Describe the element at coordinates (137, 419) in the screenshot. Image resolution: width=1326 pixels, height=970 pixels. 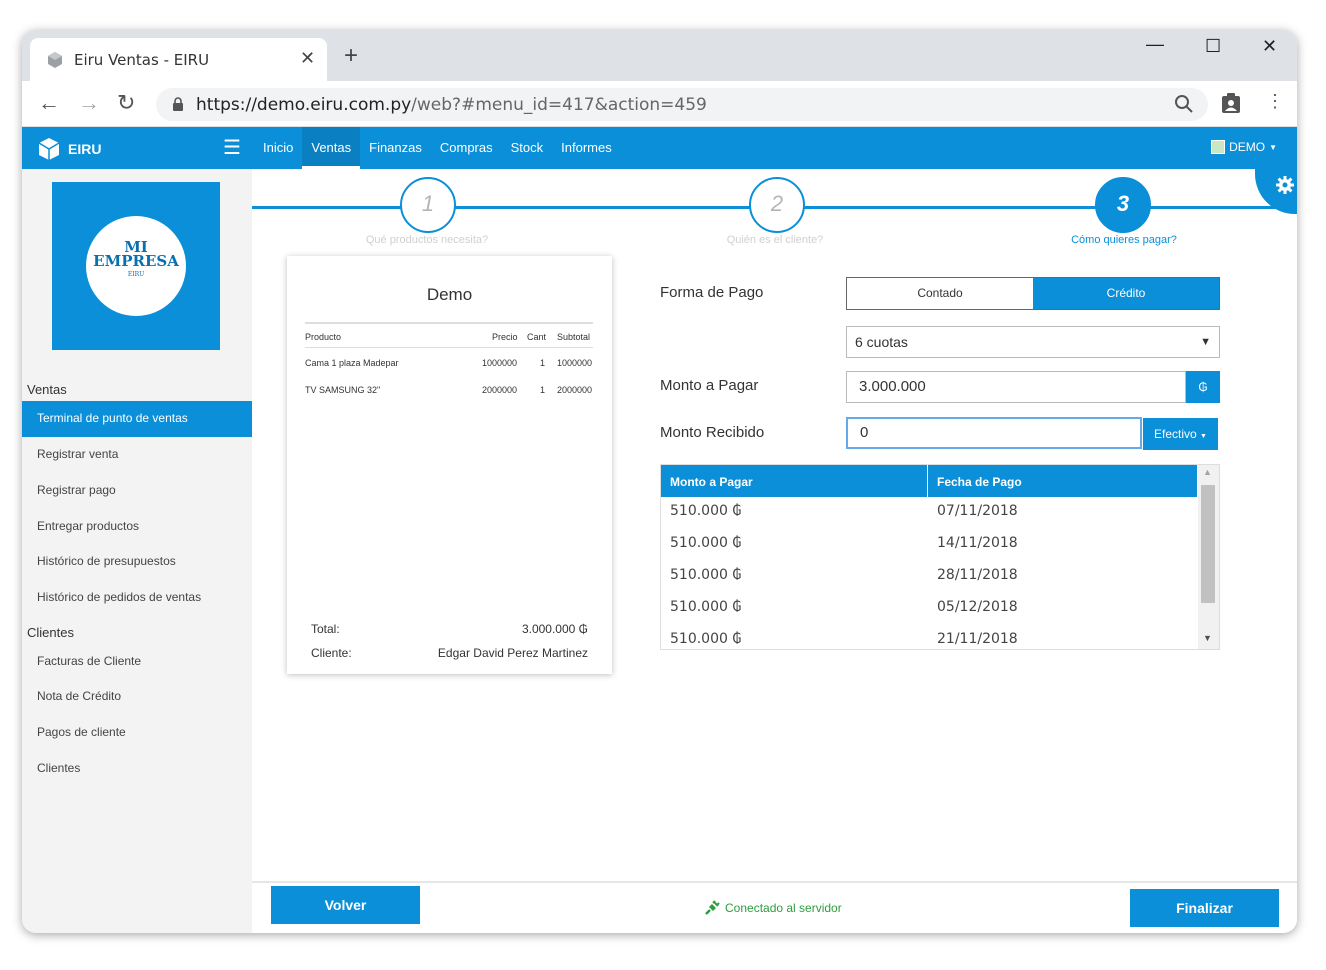
I see `sidebar-item-terminal: Terminal de punto de ventas` at that location.